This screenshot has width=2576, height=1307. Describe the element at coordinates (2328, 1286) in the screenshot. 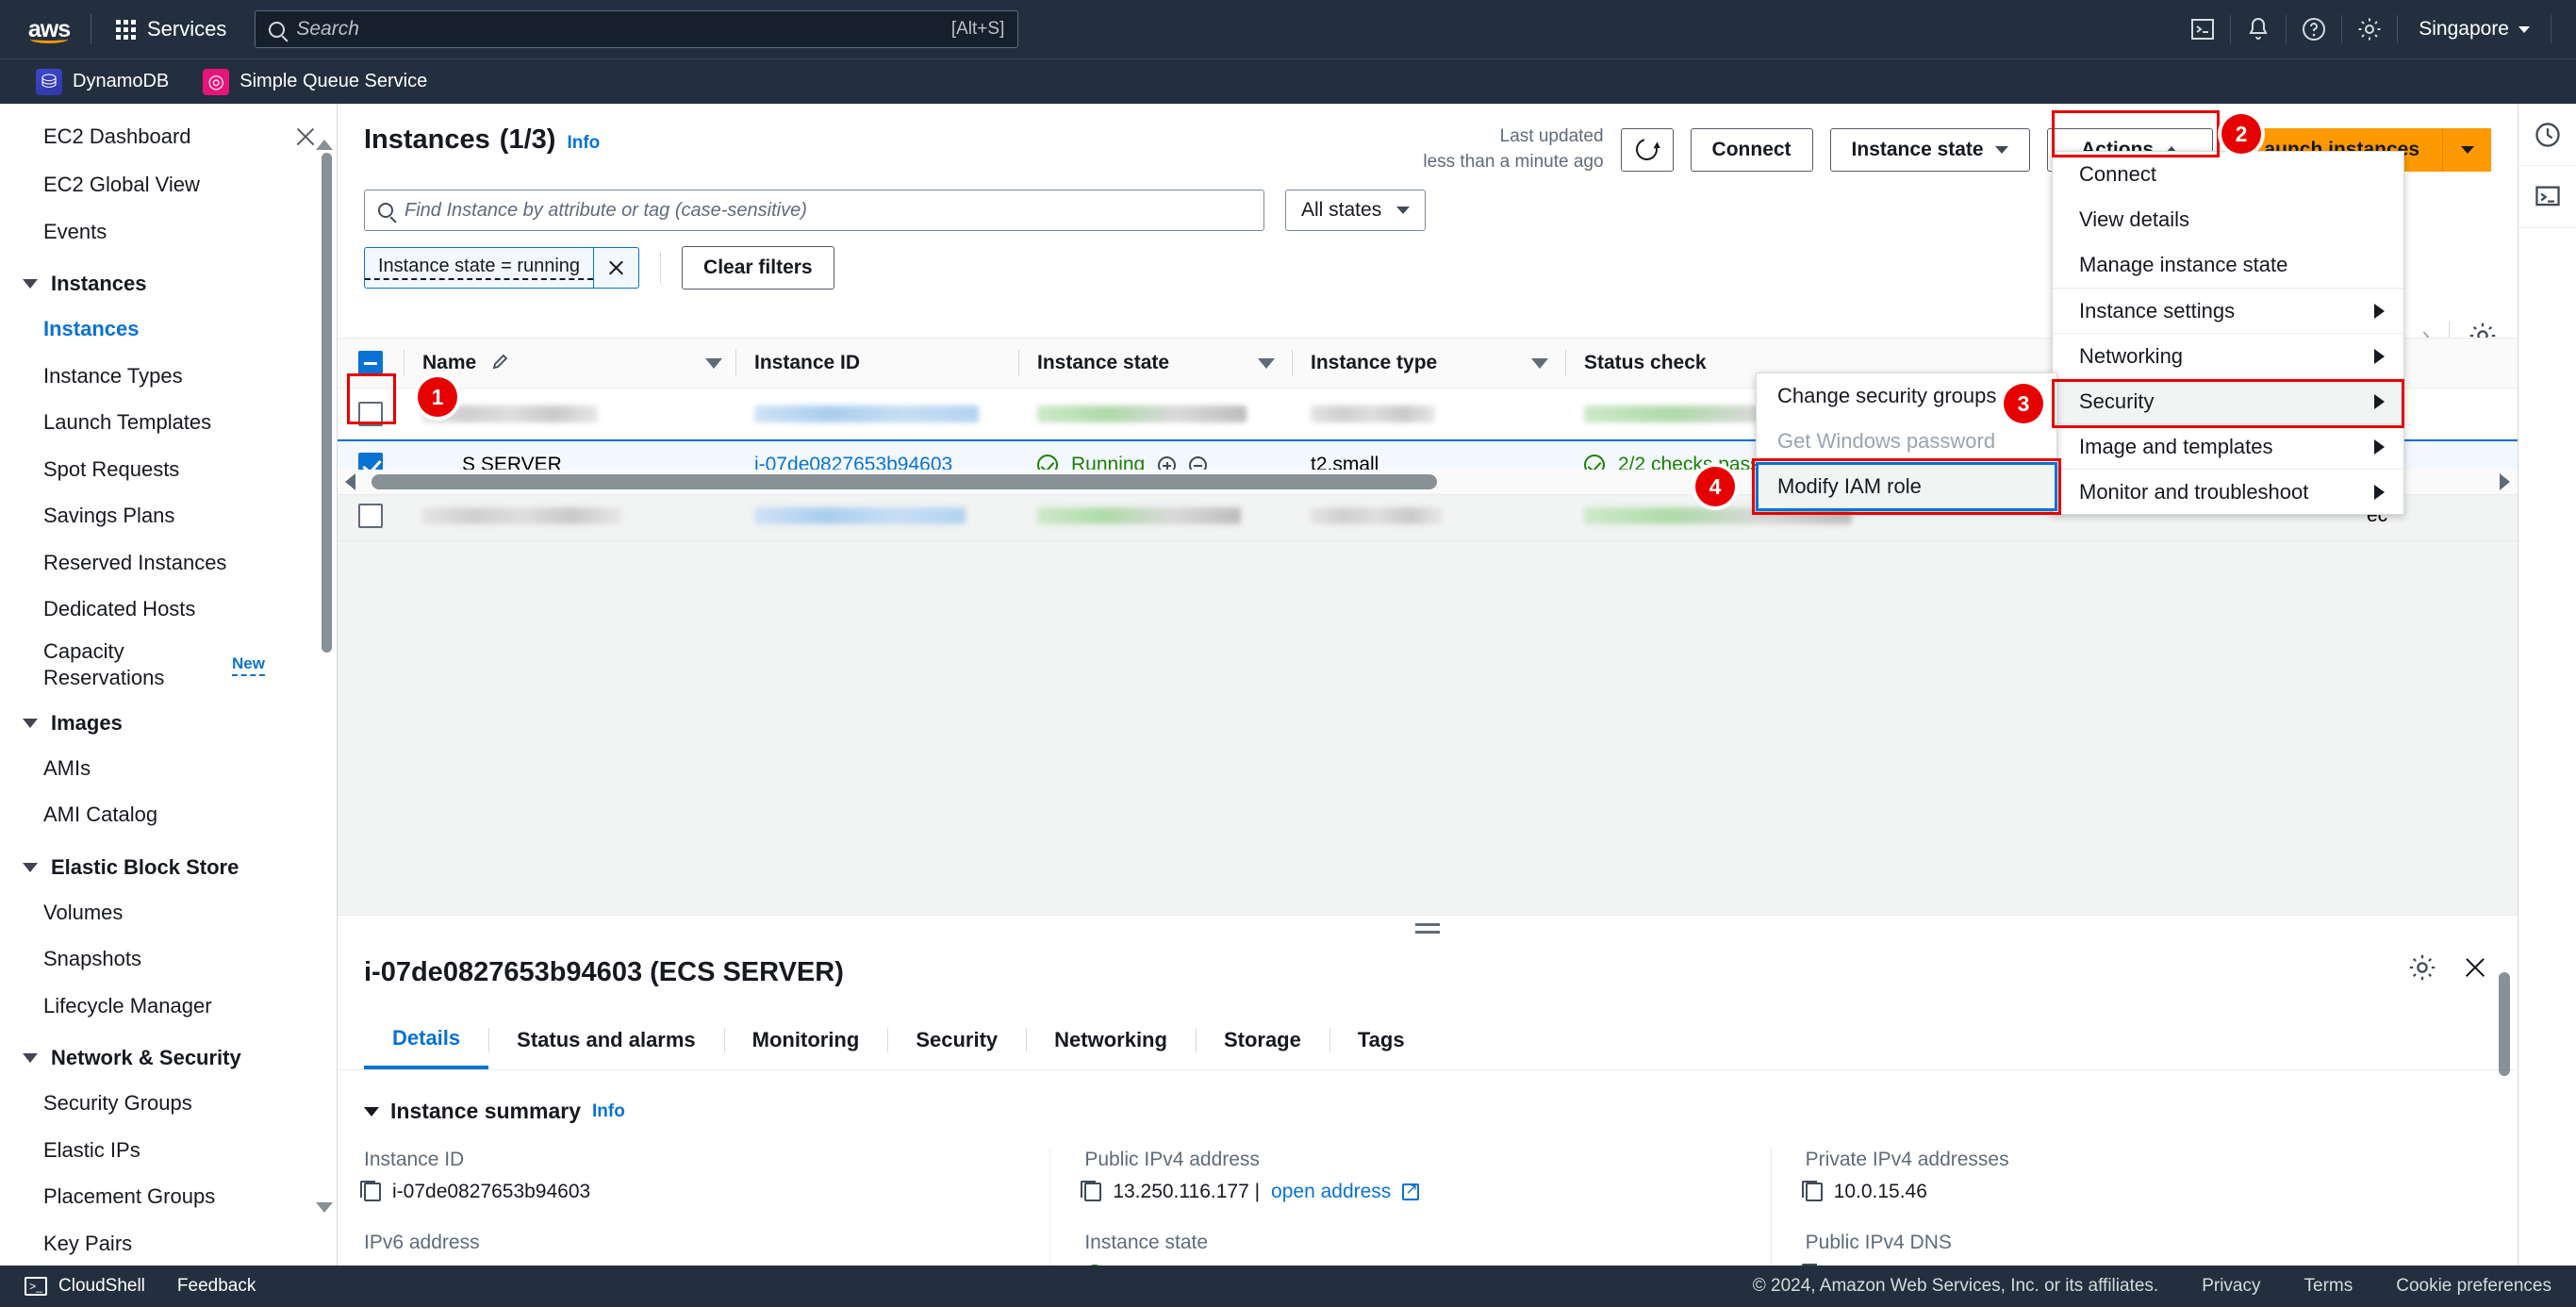

I see `terms-link: Terms` at that location.